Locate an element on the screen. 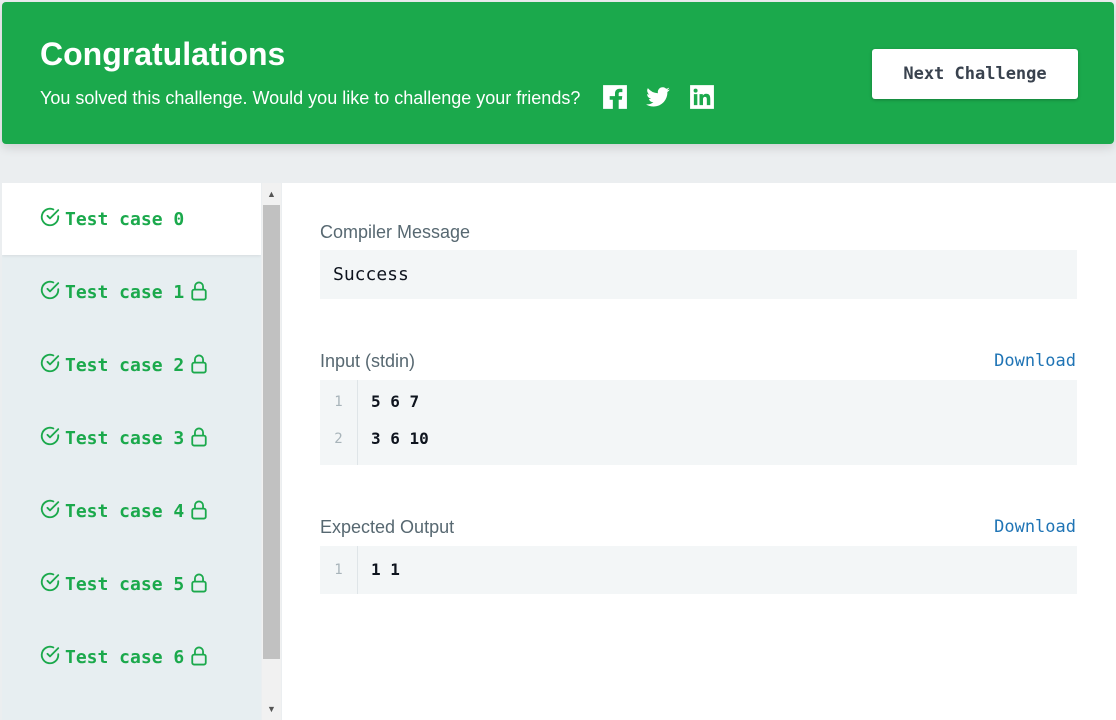  test-case-label: Test case 0 is located at coordinates (125, 219).